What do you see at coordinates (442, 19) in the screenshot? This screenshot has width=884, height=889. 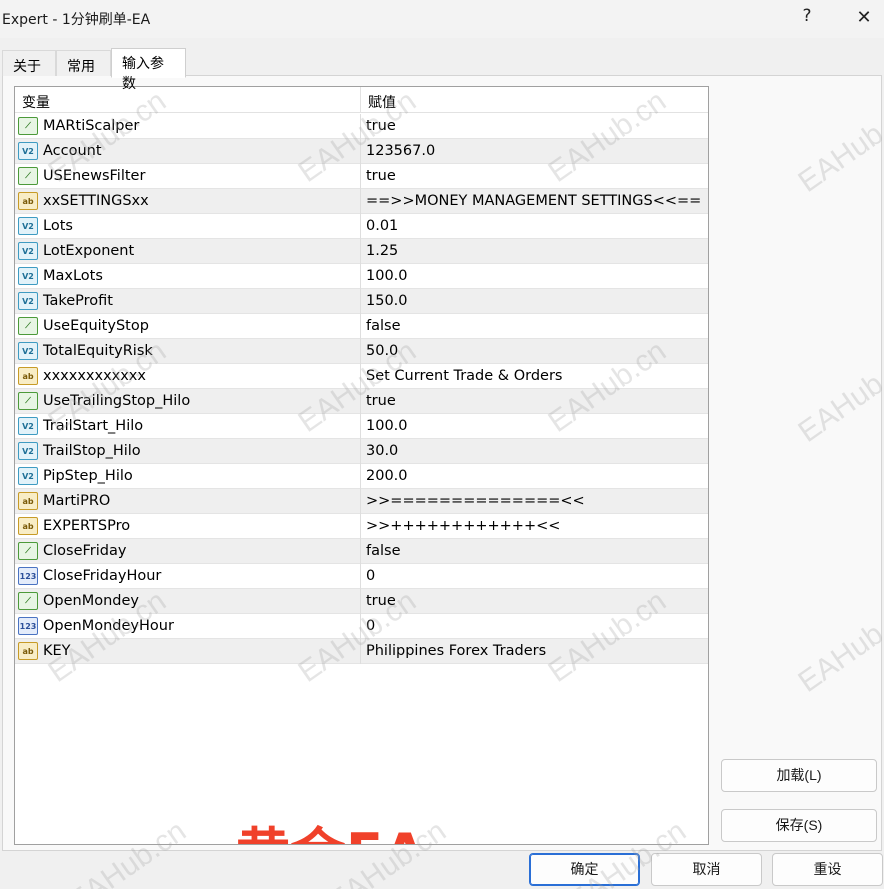 I see `title-bar: Expert - 1分钟刷单-EA ? ✕` at bounding box center [442, 19].